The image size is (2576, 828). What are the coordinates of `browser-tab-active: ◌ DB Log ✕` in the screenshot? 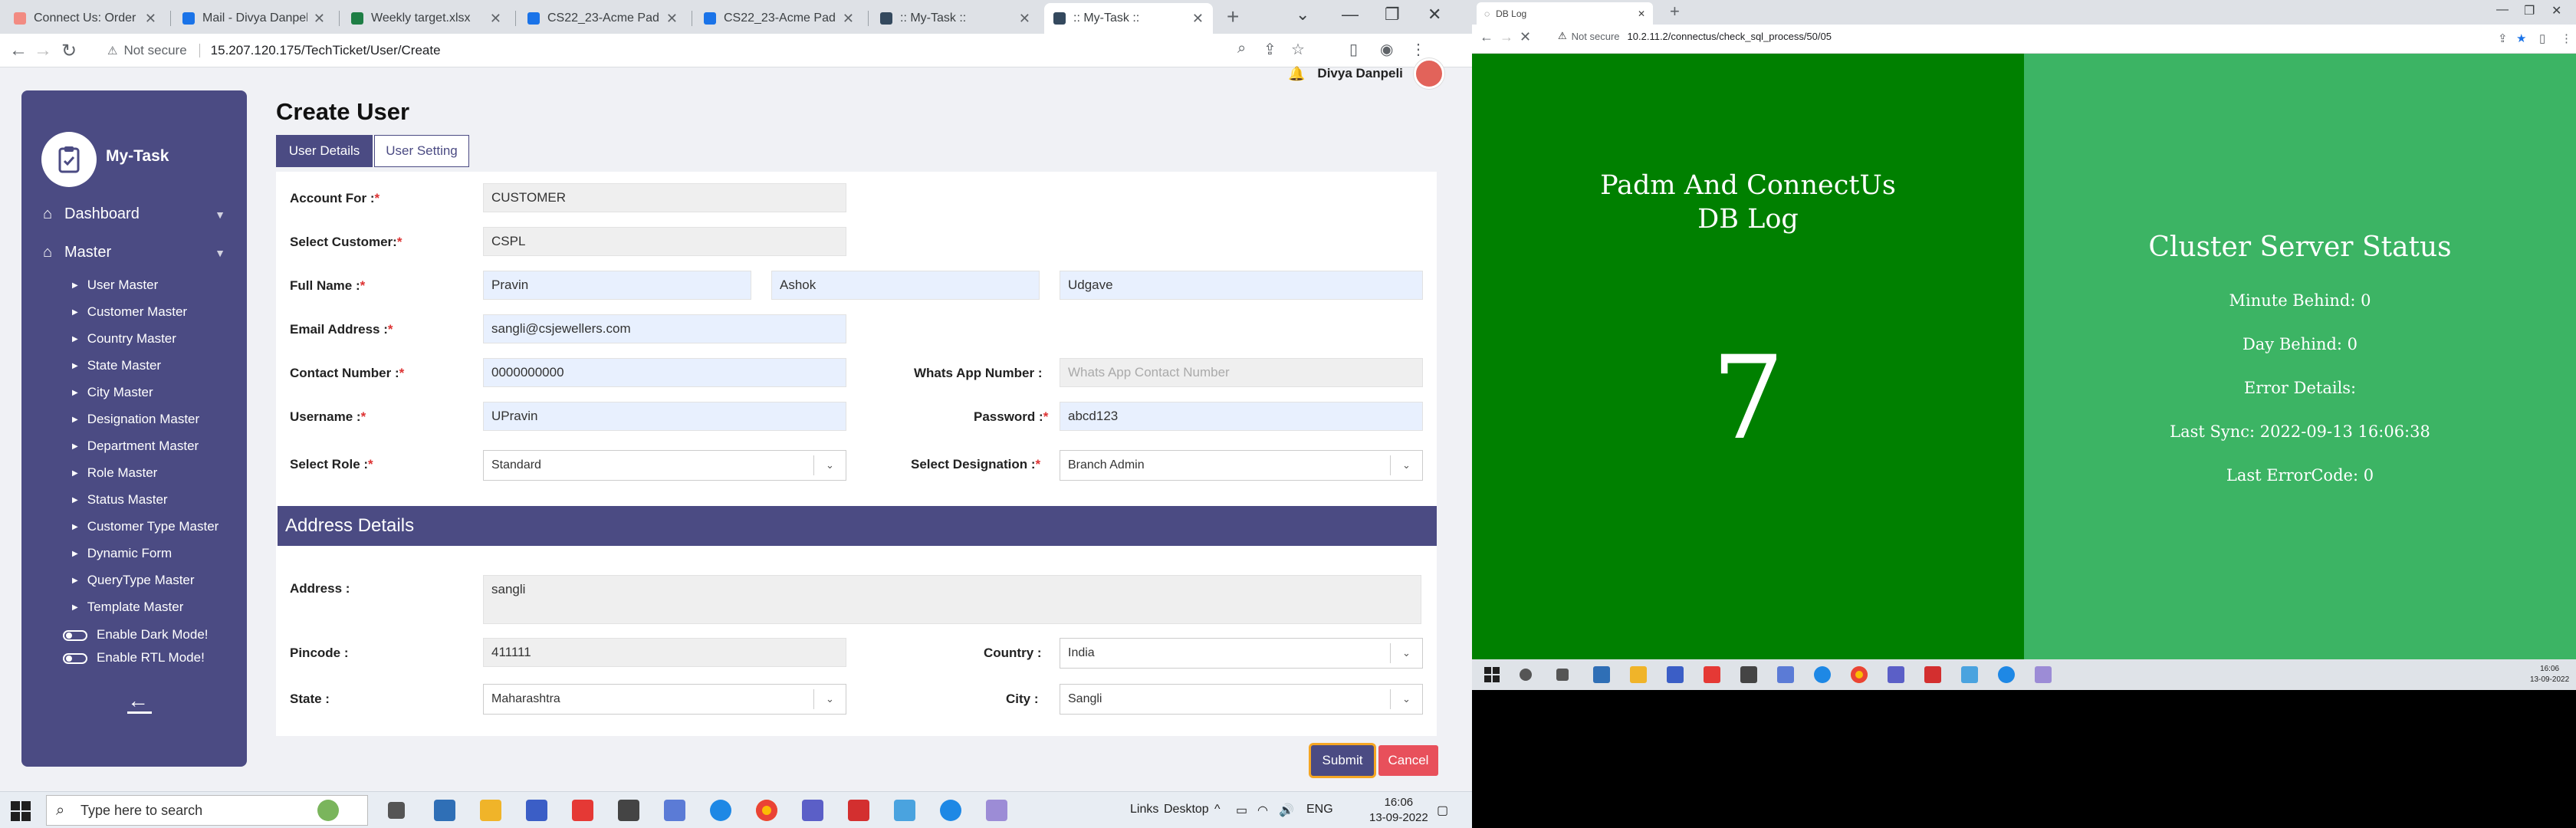 It's located at (1565, 14).